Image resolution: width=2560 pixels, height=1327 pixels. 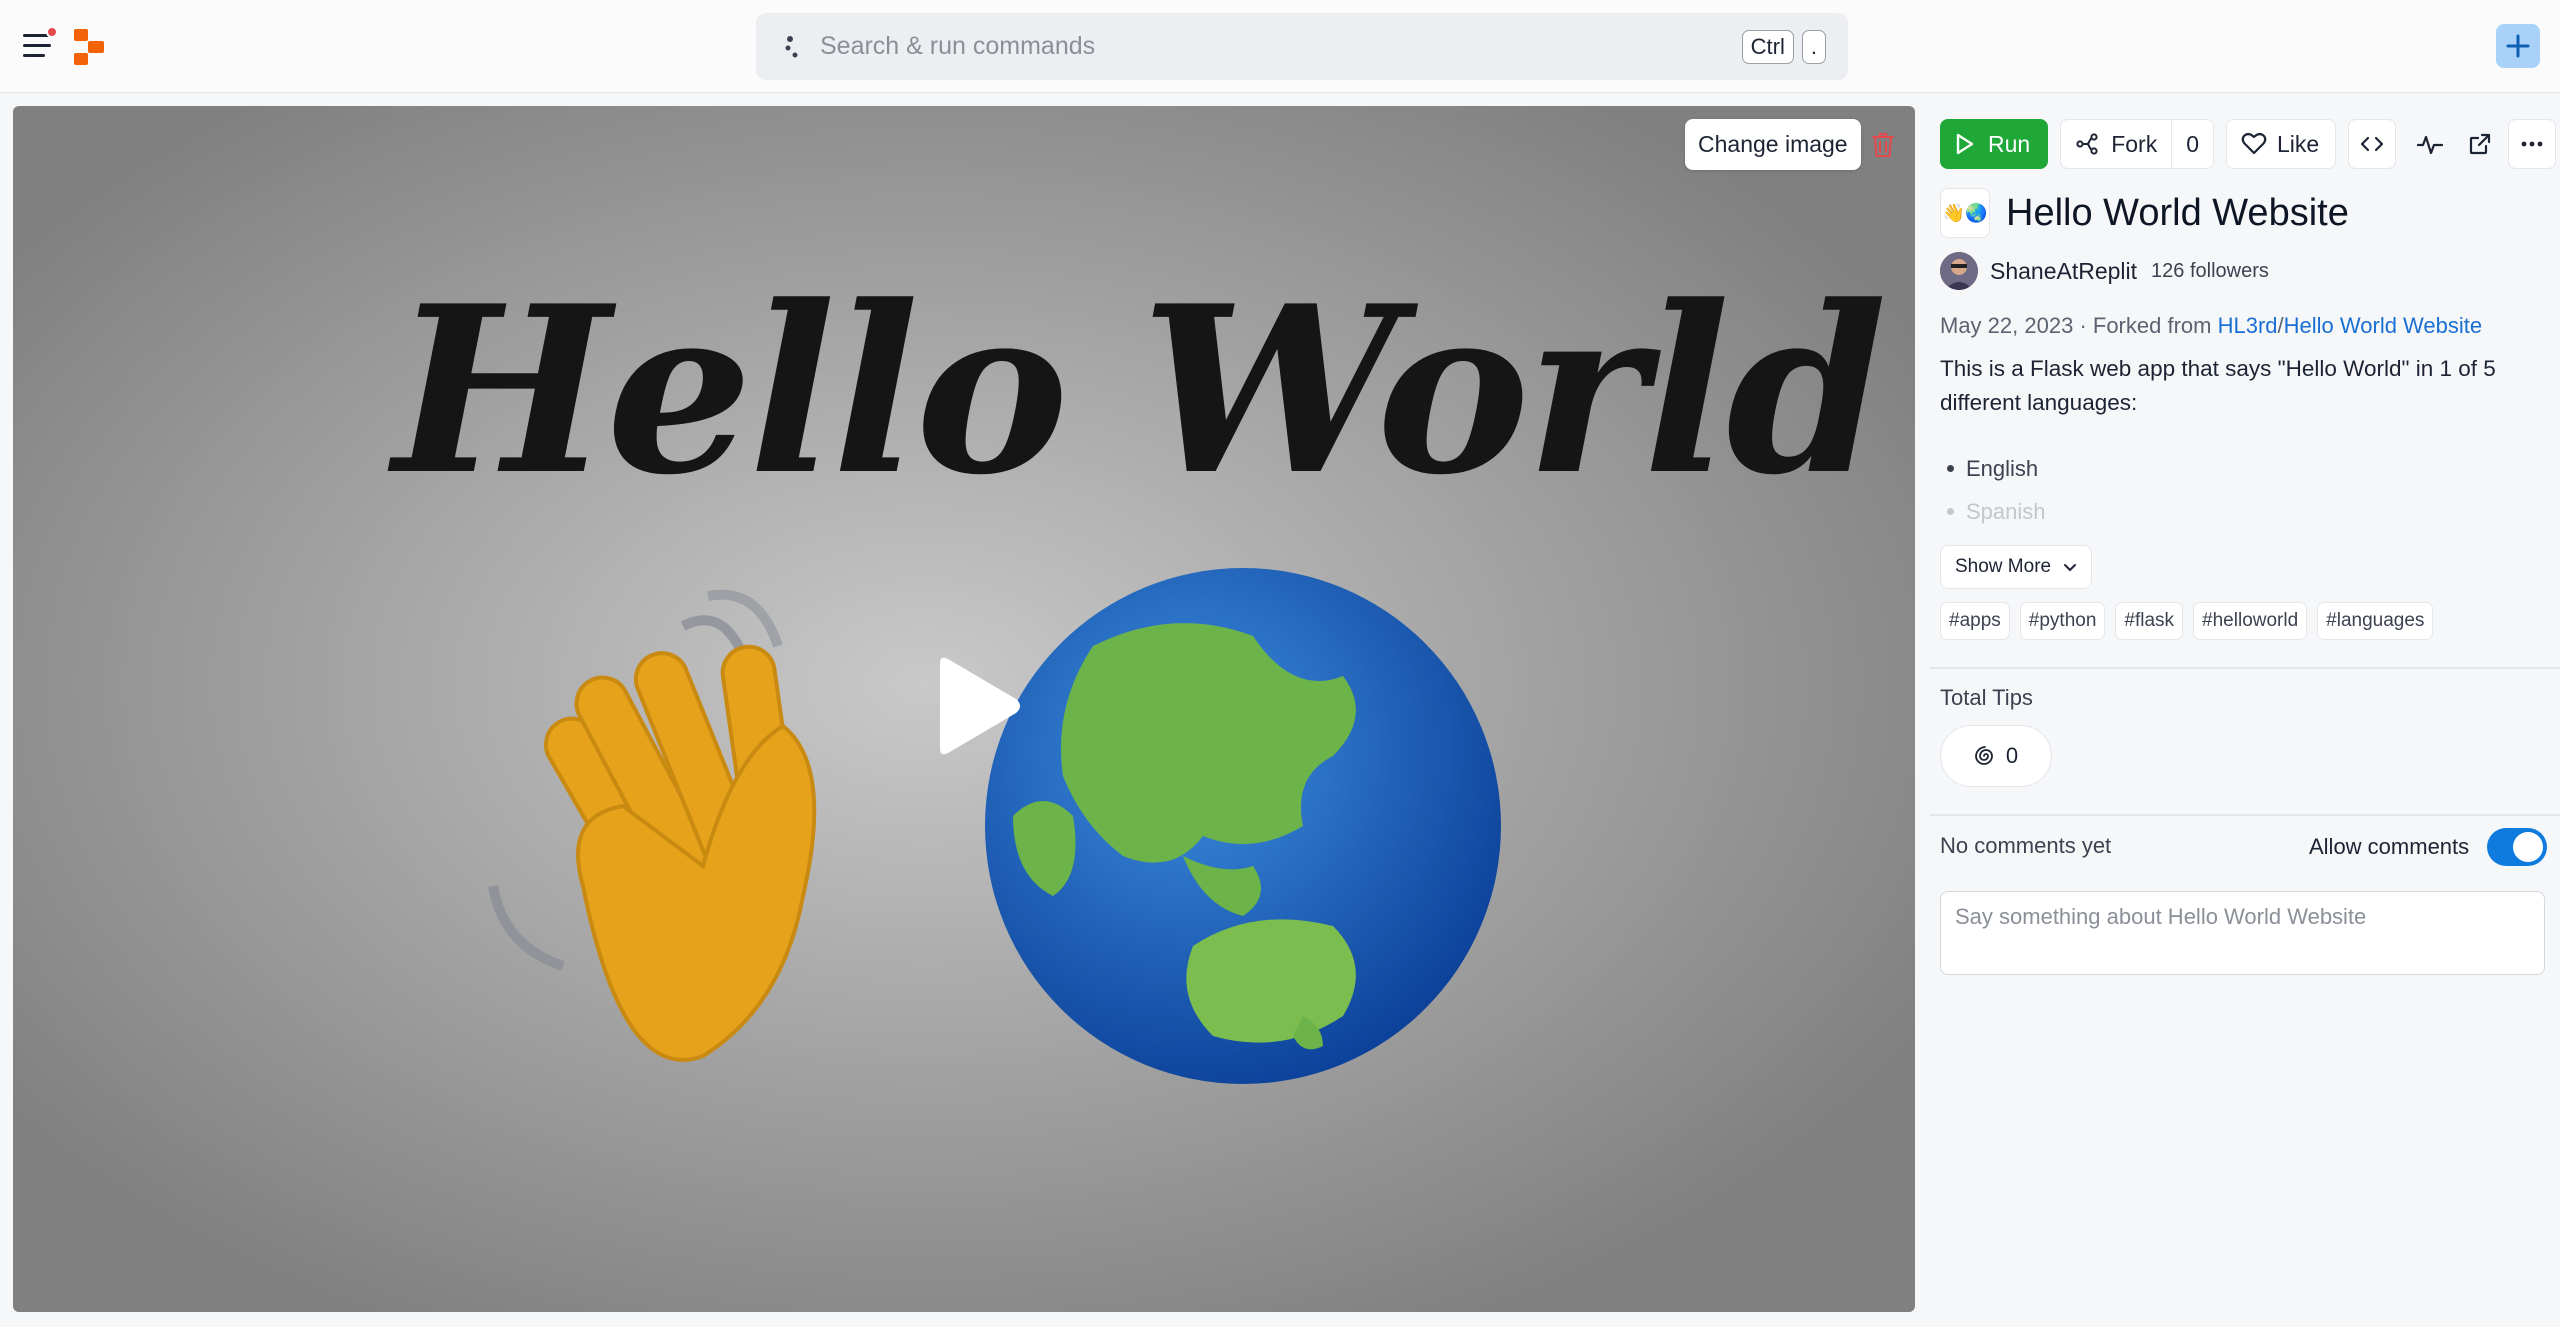 I want to click on notification-dot, so click(x=52, y=32).